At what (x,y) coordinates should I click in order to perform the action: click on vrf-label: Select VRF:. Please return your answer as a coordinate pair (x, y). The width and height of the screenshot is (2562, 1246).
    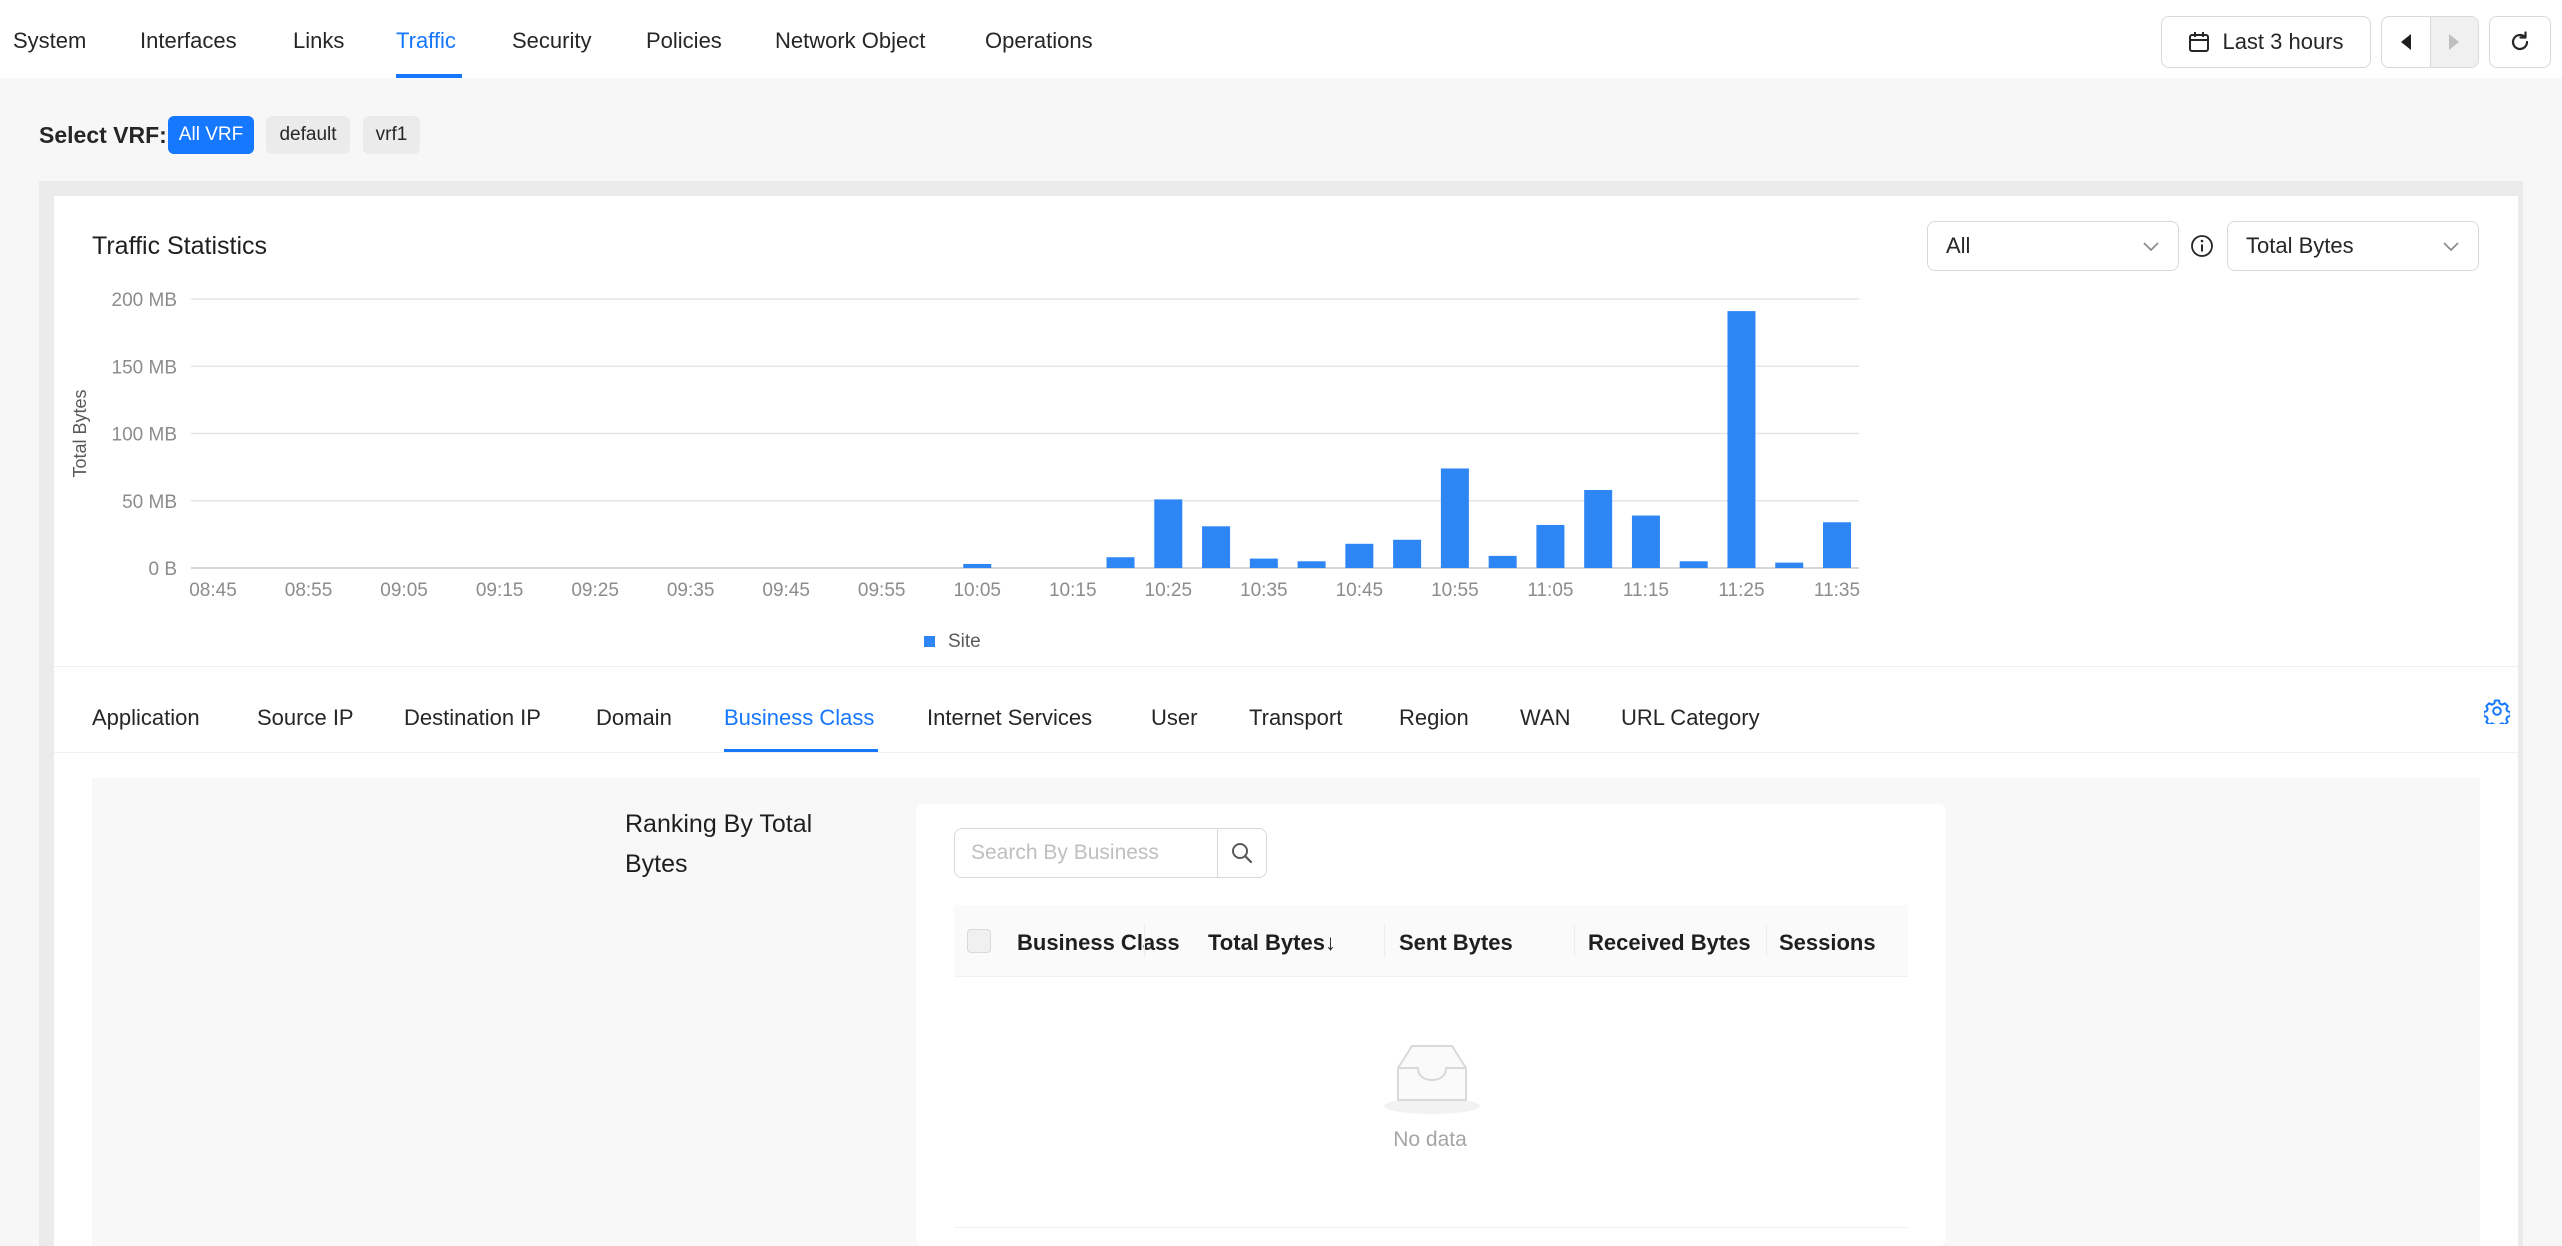
    Looking at the image, I should click on (103, 135).